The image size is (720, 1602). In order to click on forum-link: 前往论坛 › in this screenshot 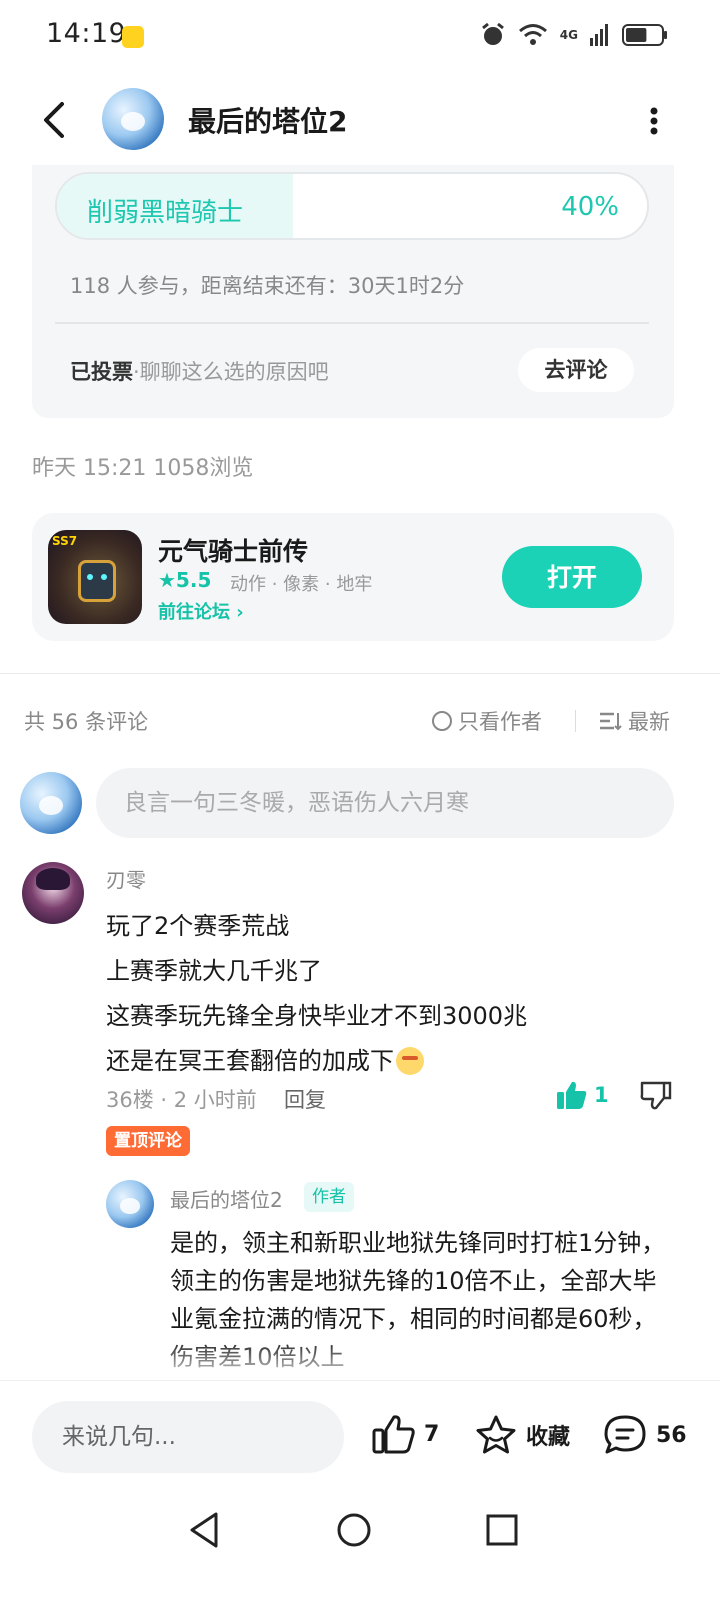, I will do `click(201, 611)`.